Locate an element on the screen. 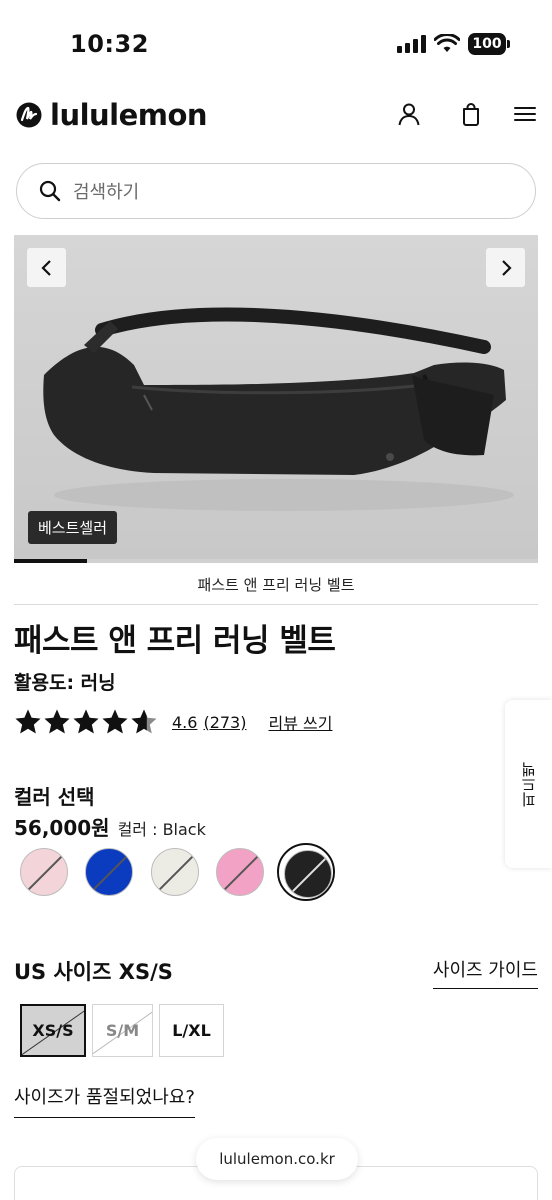 Image resolution: width=552 pixels, height=1200 pixels. size-option-label: S/M is located at coordinates (122, 1030).